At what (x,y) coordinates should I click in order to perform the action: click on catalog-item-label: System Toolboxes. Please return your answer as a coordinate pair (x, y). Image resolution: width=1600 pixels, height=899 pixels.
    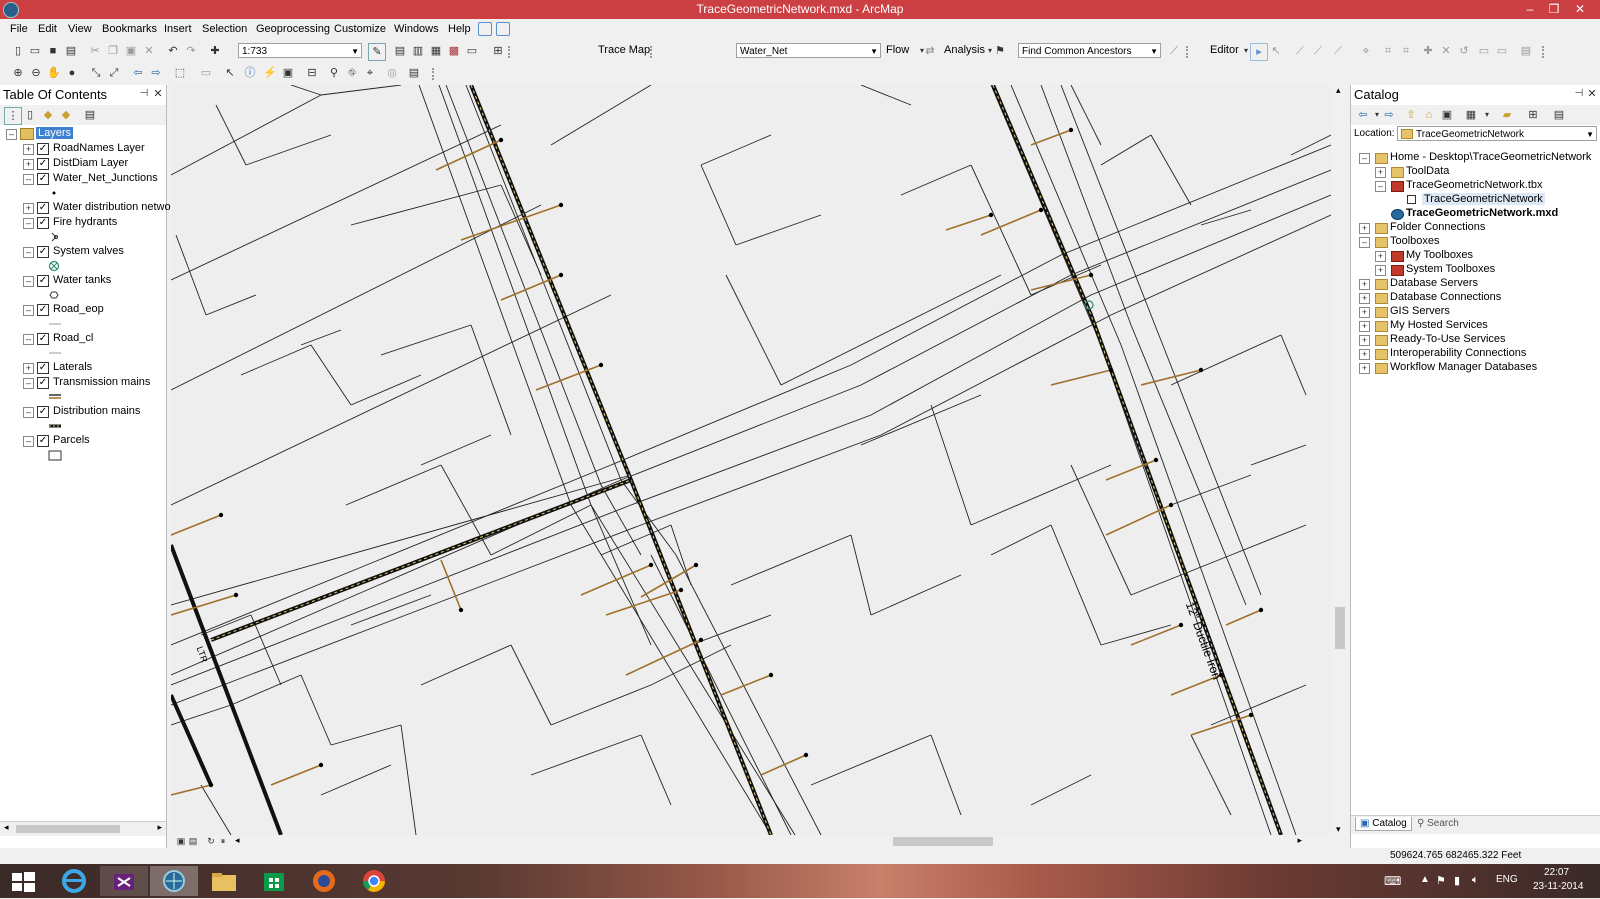
    Looking at the image, I should click on (1450, 269).